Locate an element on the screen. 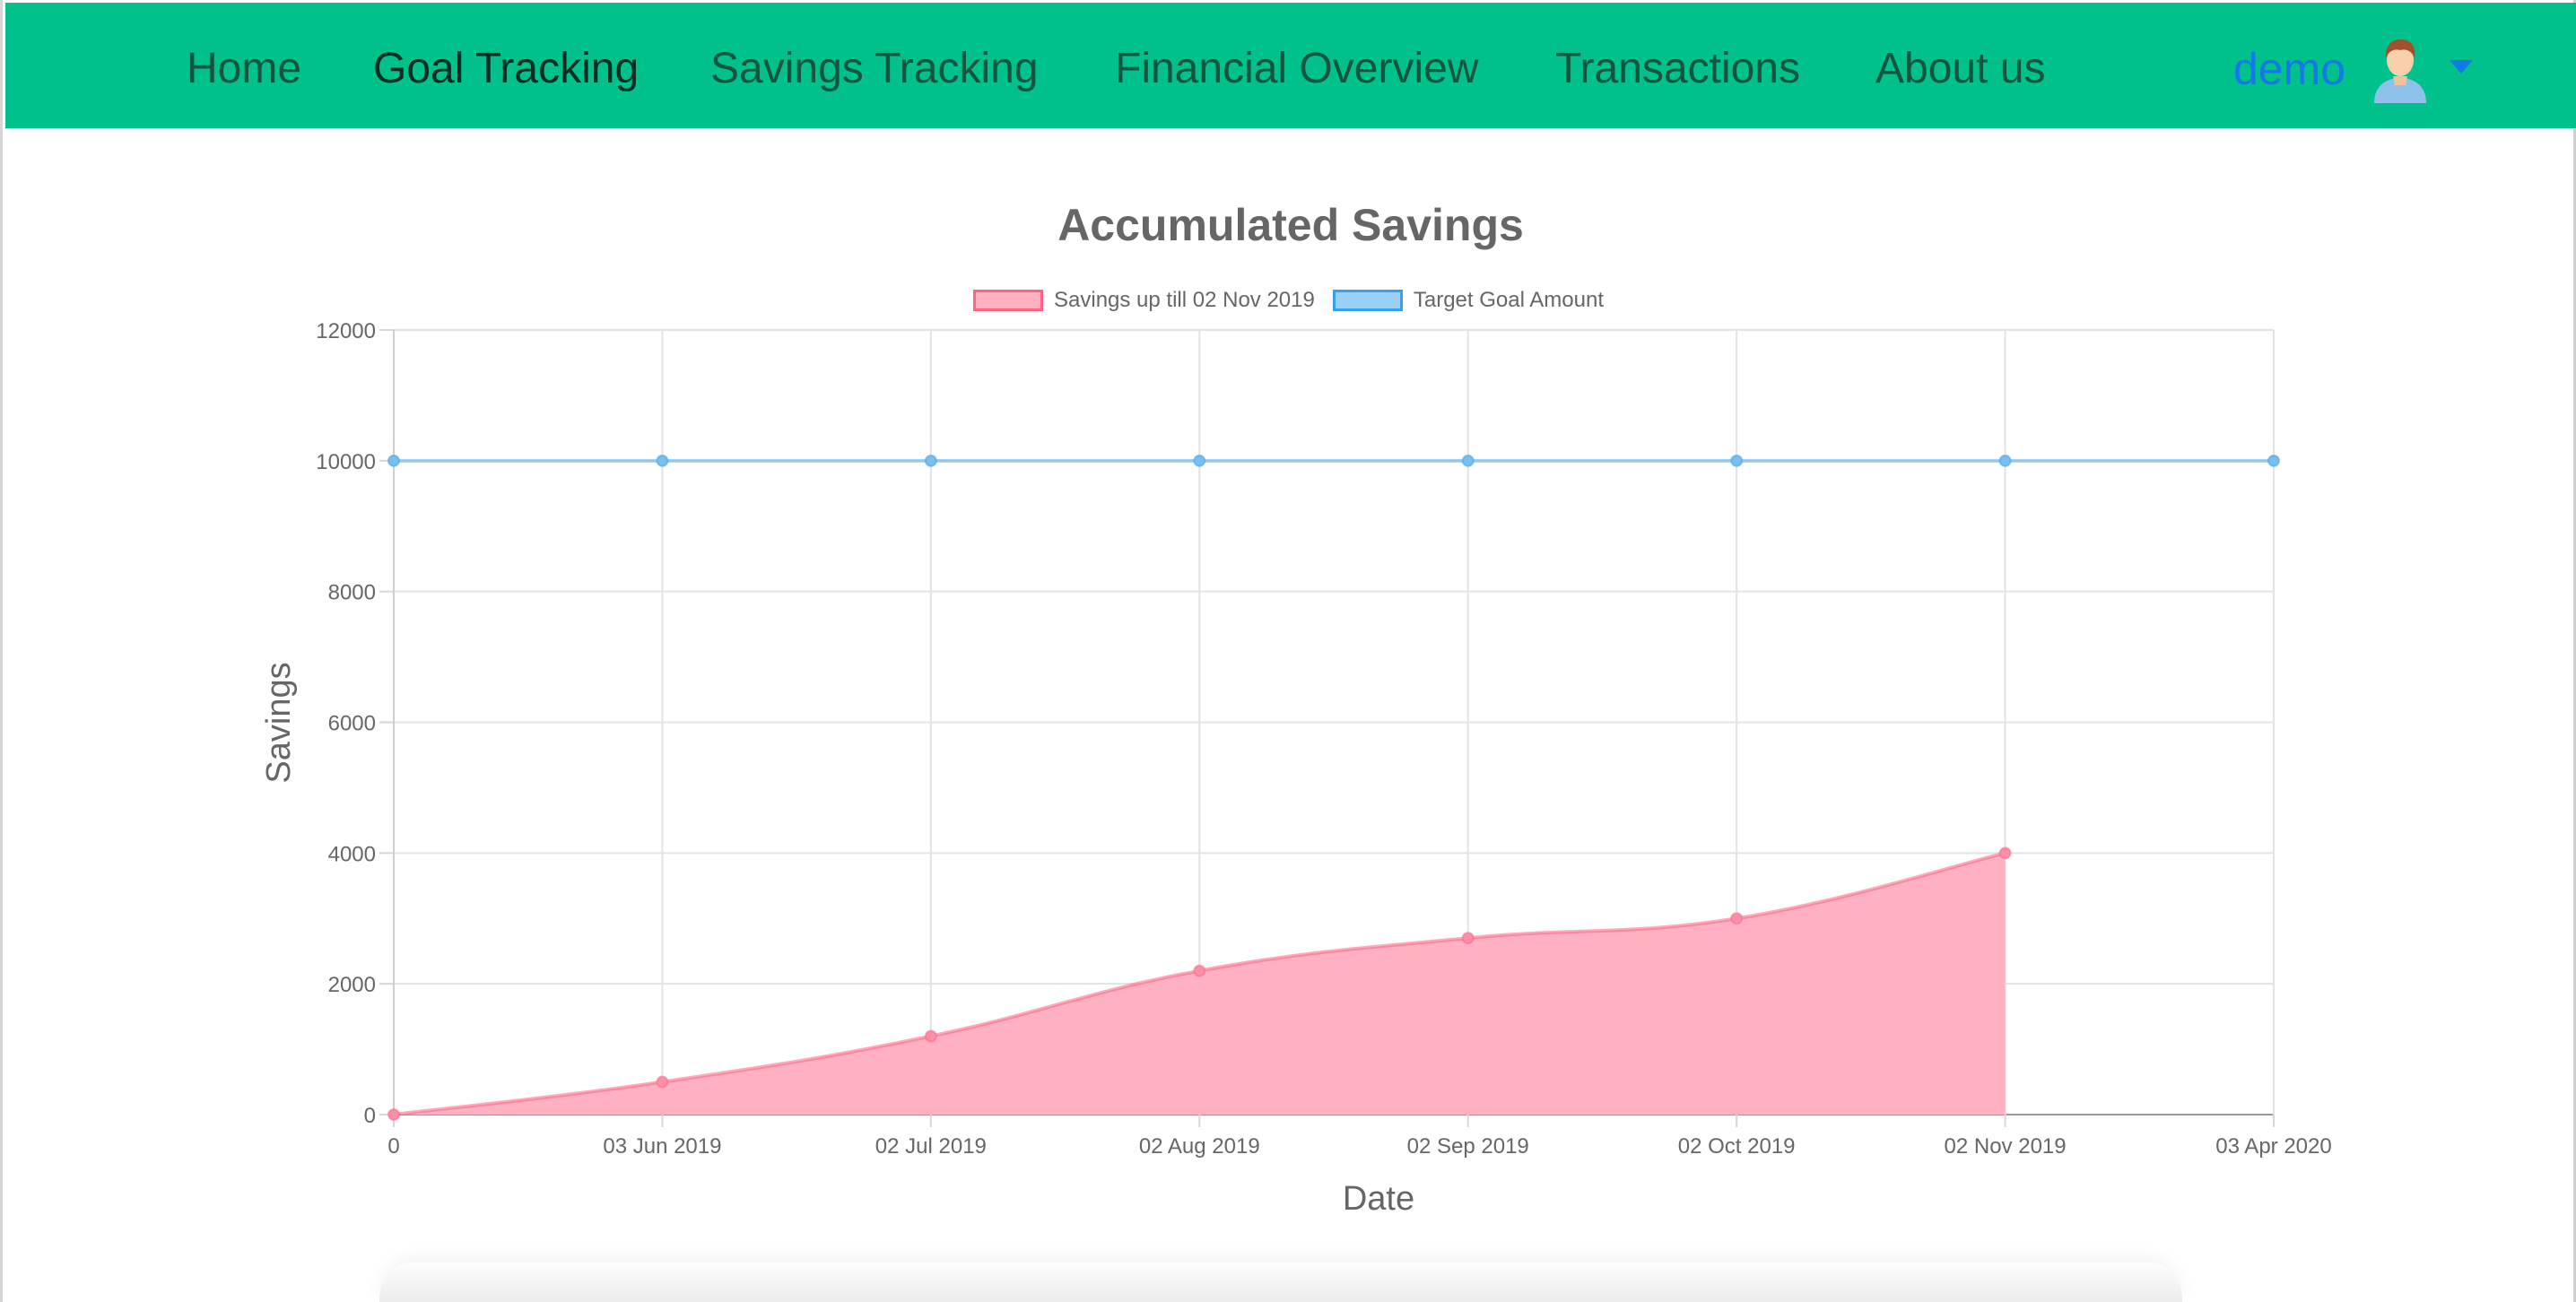 The width and height of the screenshot is (2576, 1302). x-tick-label: 02 Sep 2019 is located at coordinates (1468, 1146).